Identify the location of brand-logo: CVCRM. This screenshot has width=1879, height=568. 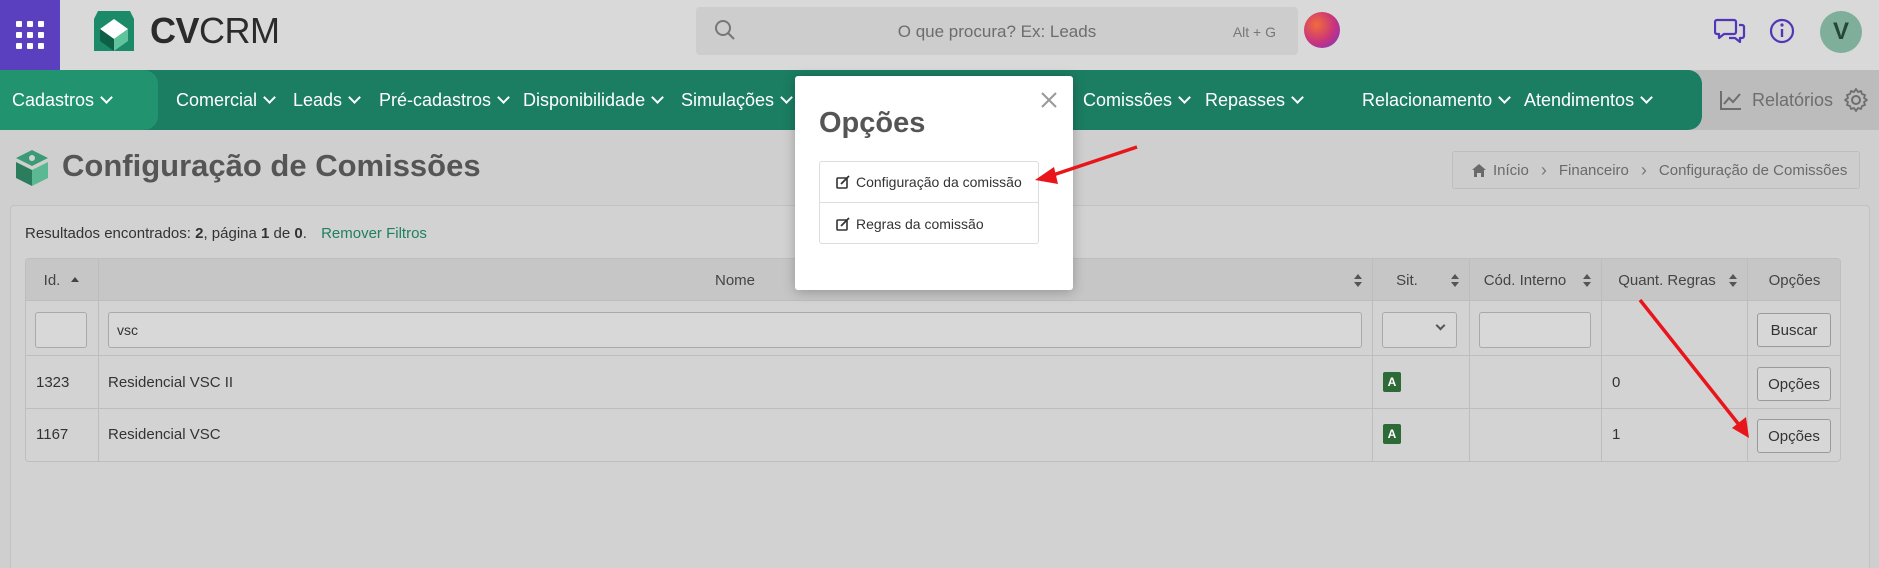
(185, 31).